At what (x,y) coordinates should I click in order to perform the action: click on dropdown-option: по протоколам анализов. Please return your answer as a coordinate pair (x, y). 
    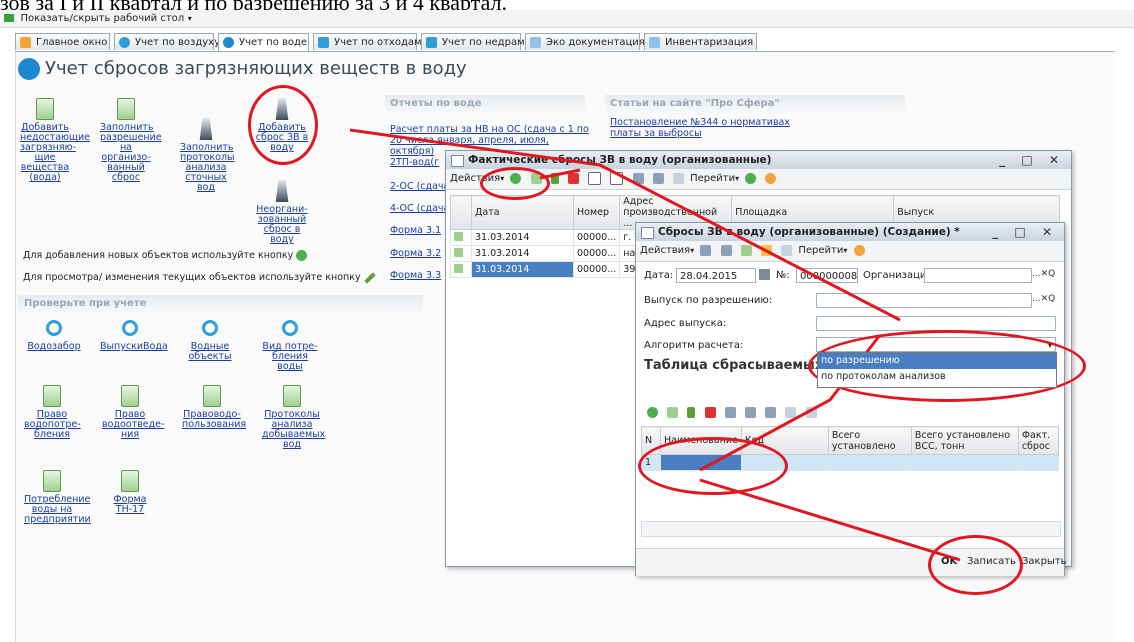
    Looking at the image, I should click on (937, 377).